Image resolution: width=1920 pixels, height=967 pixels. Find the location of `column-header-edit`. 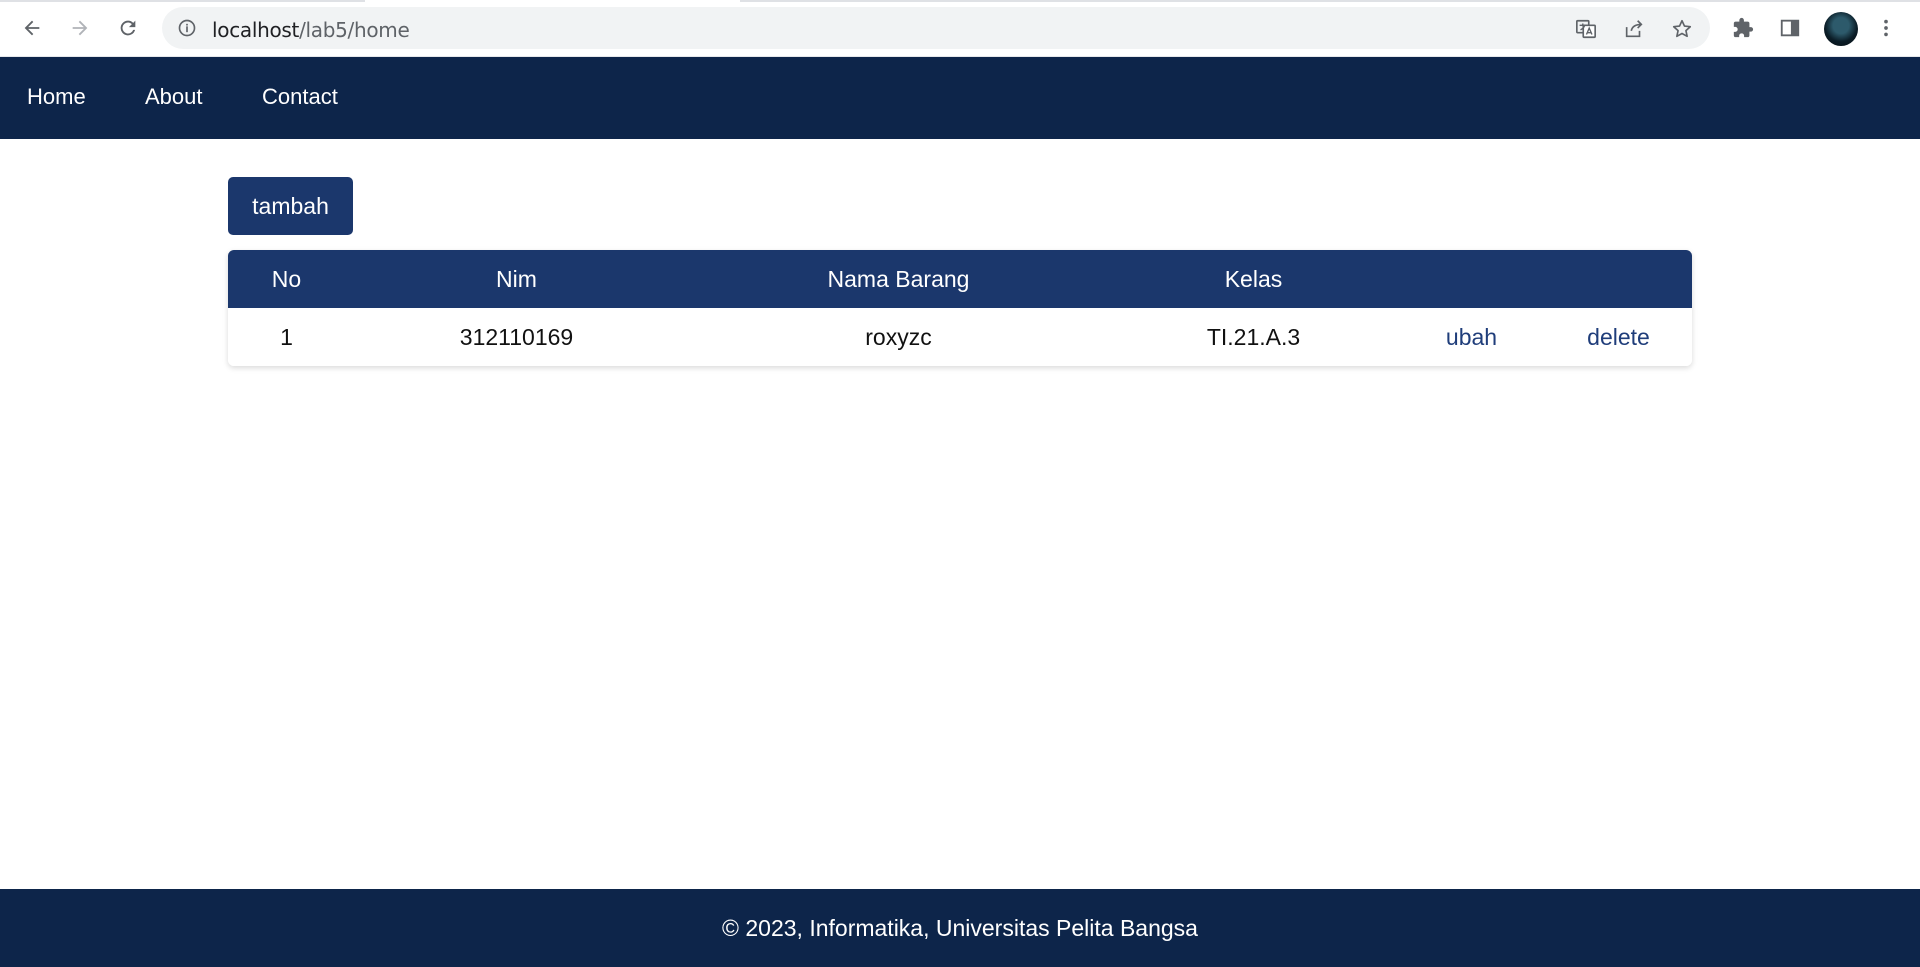

column-header-edit is located at coordinates (1471, 279).